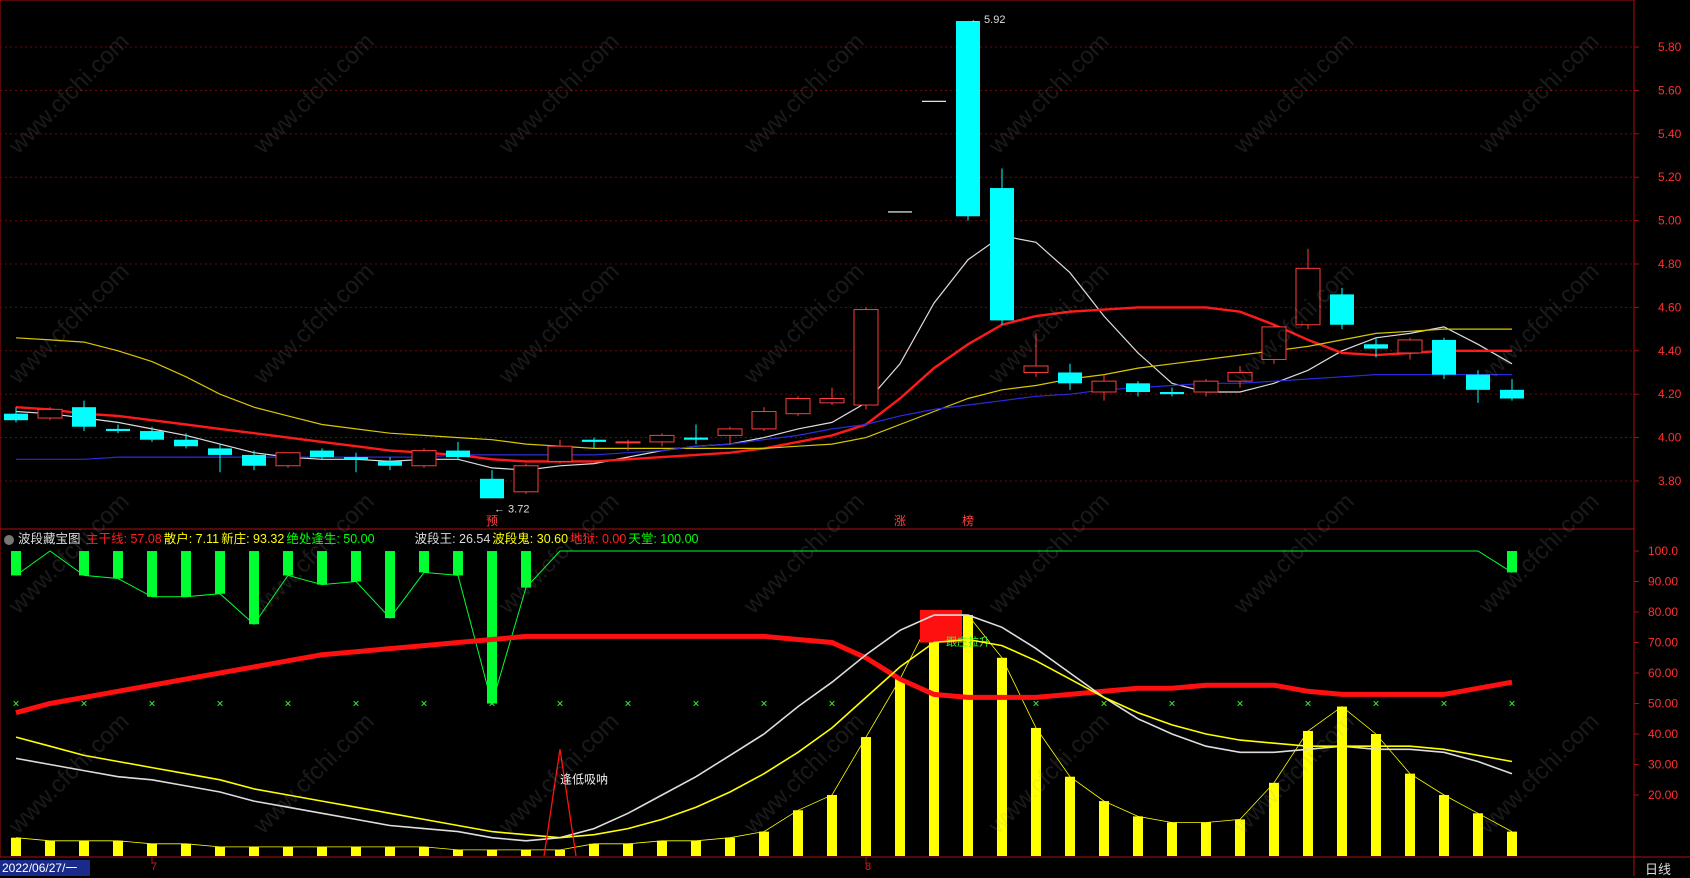 This screenshot has height=878, width=1690. I want to click on indicator-value-5: 波段鬼: 30.60, so click(530, 539).